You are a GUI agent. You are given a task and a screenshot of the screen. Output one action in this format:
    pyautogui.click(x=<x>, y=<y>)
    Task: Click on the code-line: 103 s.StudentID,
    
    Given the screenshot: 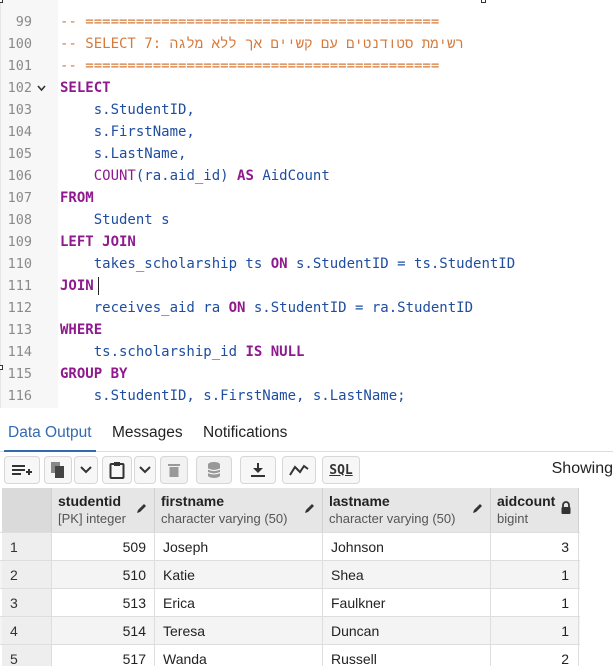 What is the action you would take?
    pyautogui.click(x=306, y=110)
    